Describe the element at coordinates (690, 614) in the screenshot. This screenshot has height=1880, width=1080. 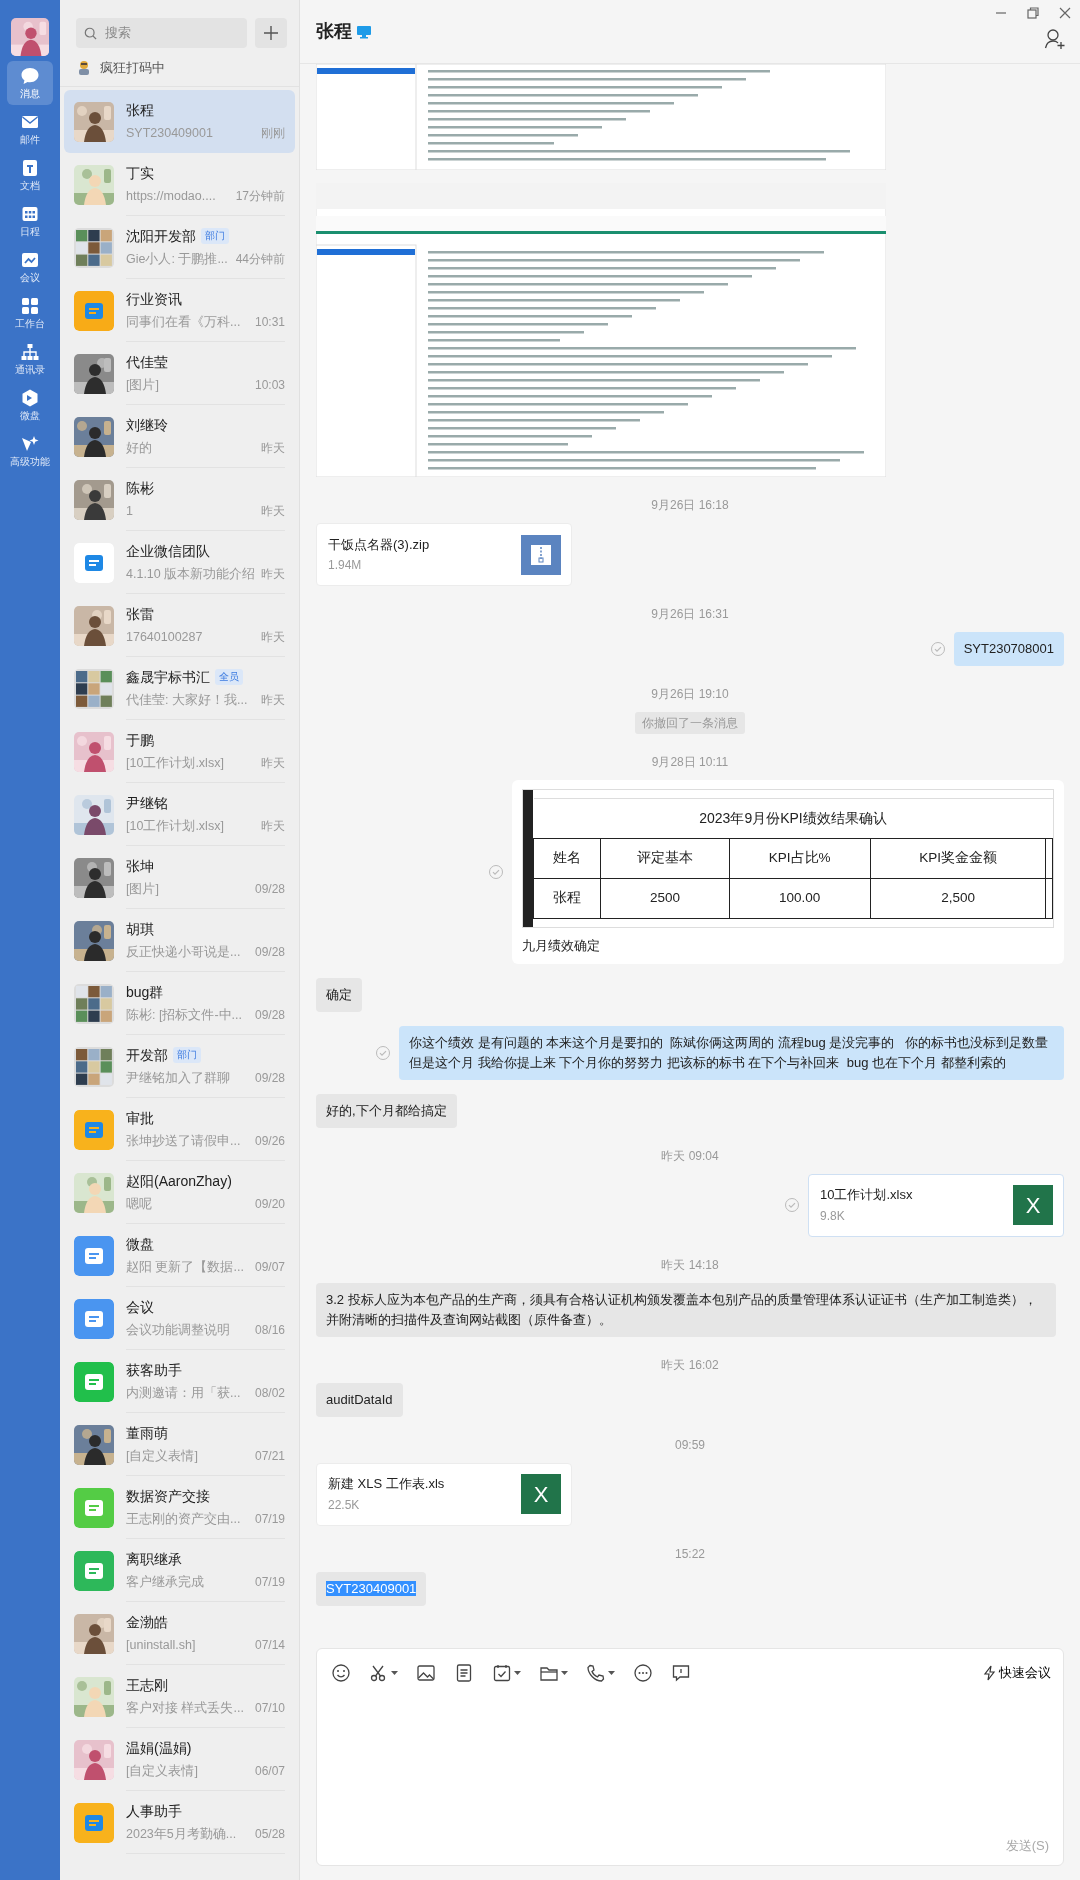
I see `timestamp: 9月26日 16:31` at that location.